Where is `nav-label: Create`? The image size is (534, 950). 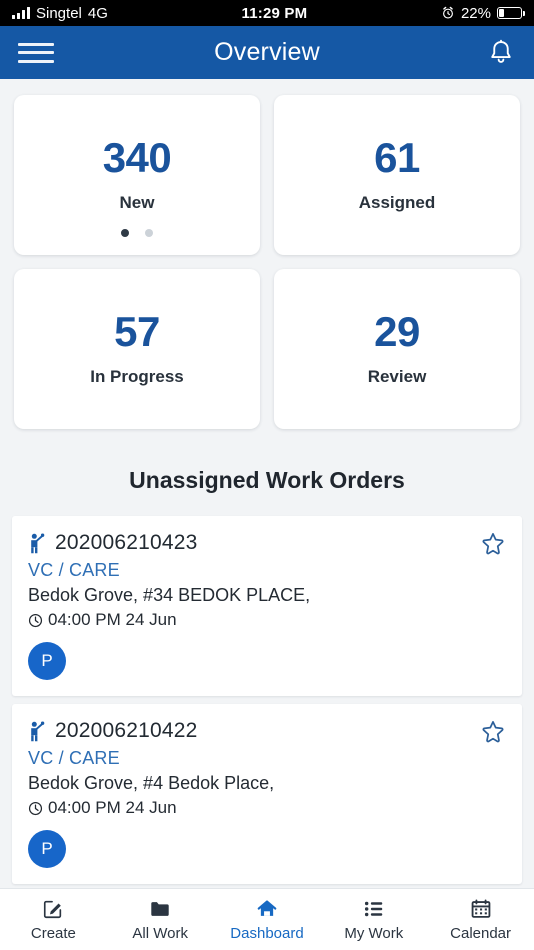 nav-label: Create is located at coordinates (53, 933).